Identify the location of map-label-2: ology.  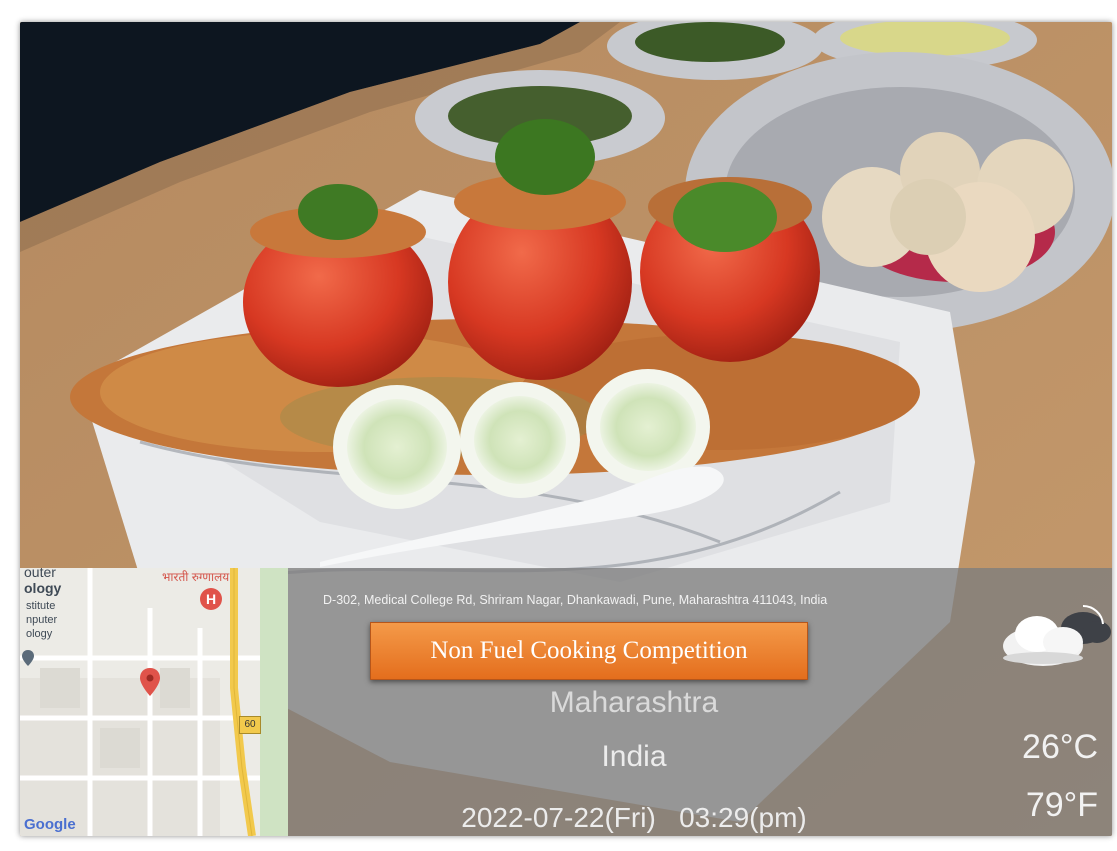
(43, 588).